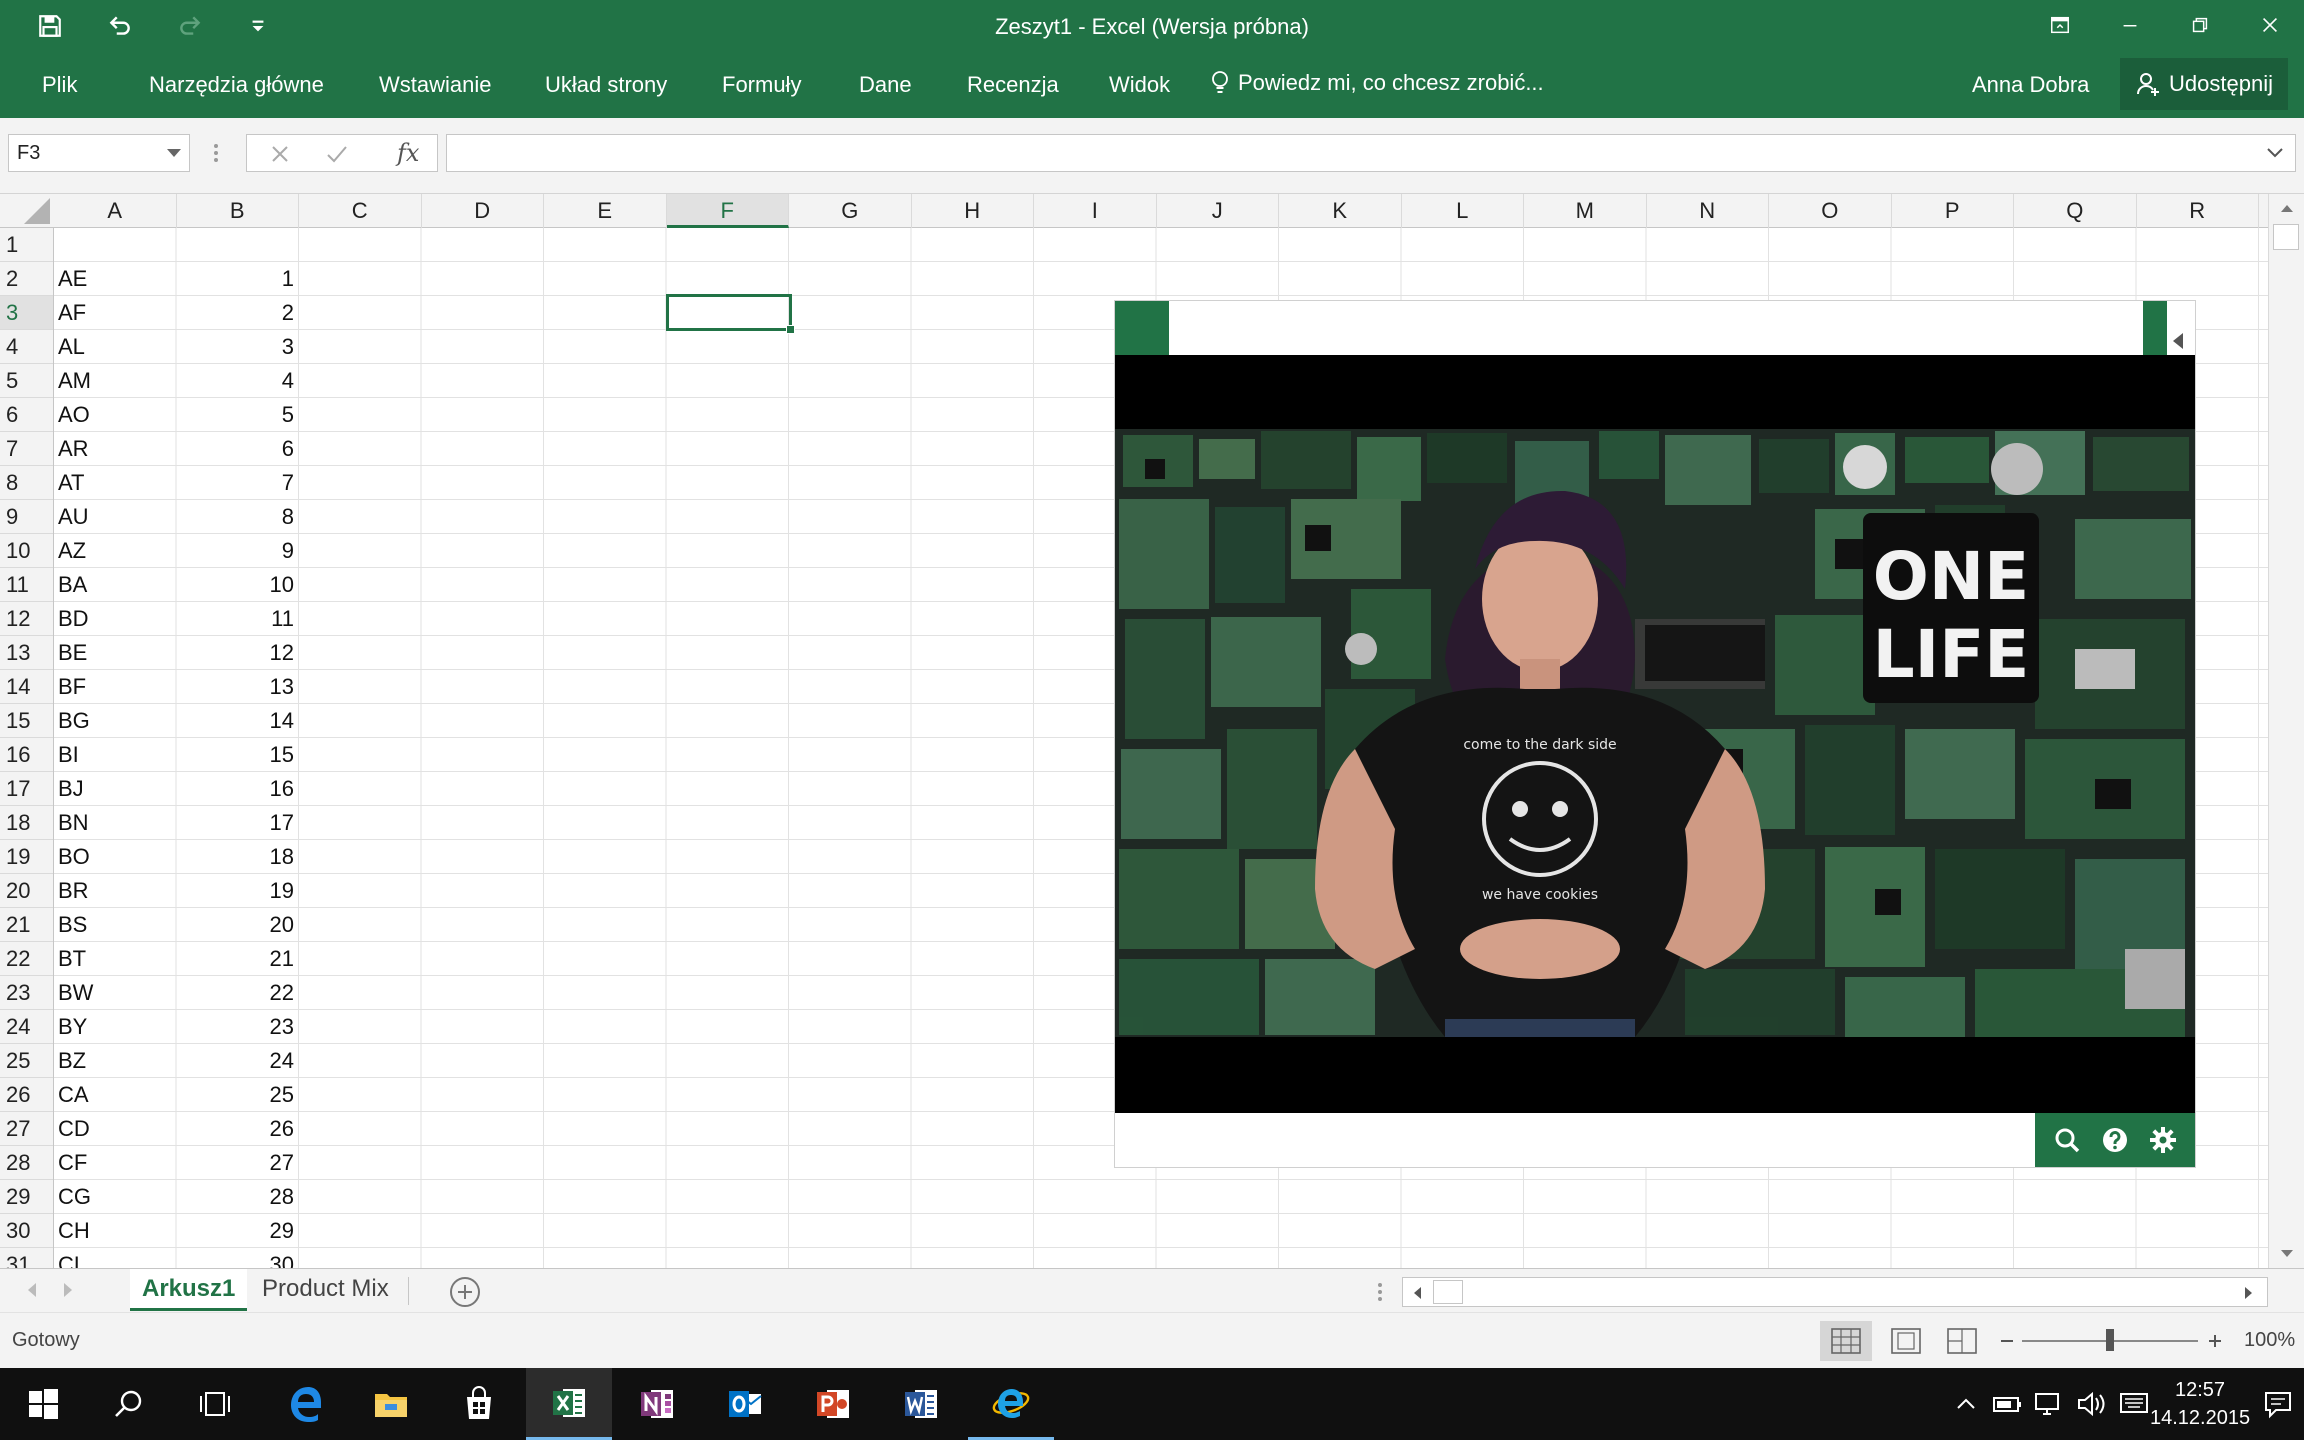 The width and height of the screenshot is (2304, 1440). I want to click on column-header-i: I, so click(1095, 211).